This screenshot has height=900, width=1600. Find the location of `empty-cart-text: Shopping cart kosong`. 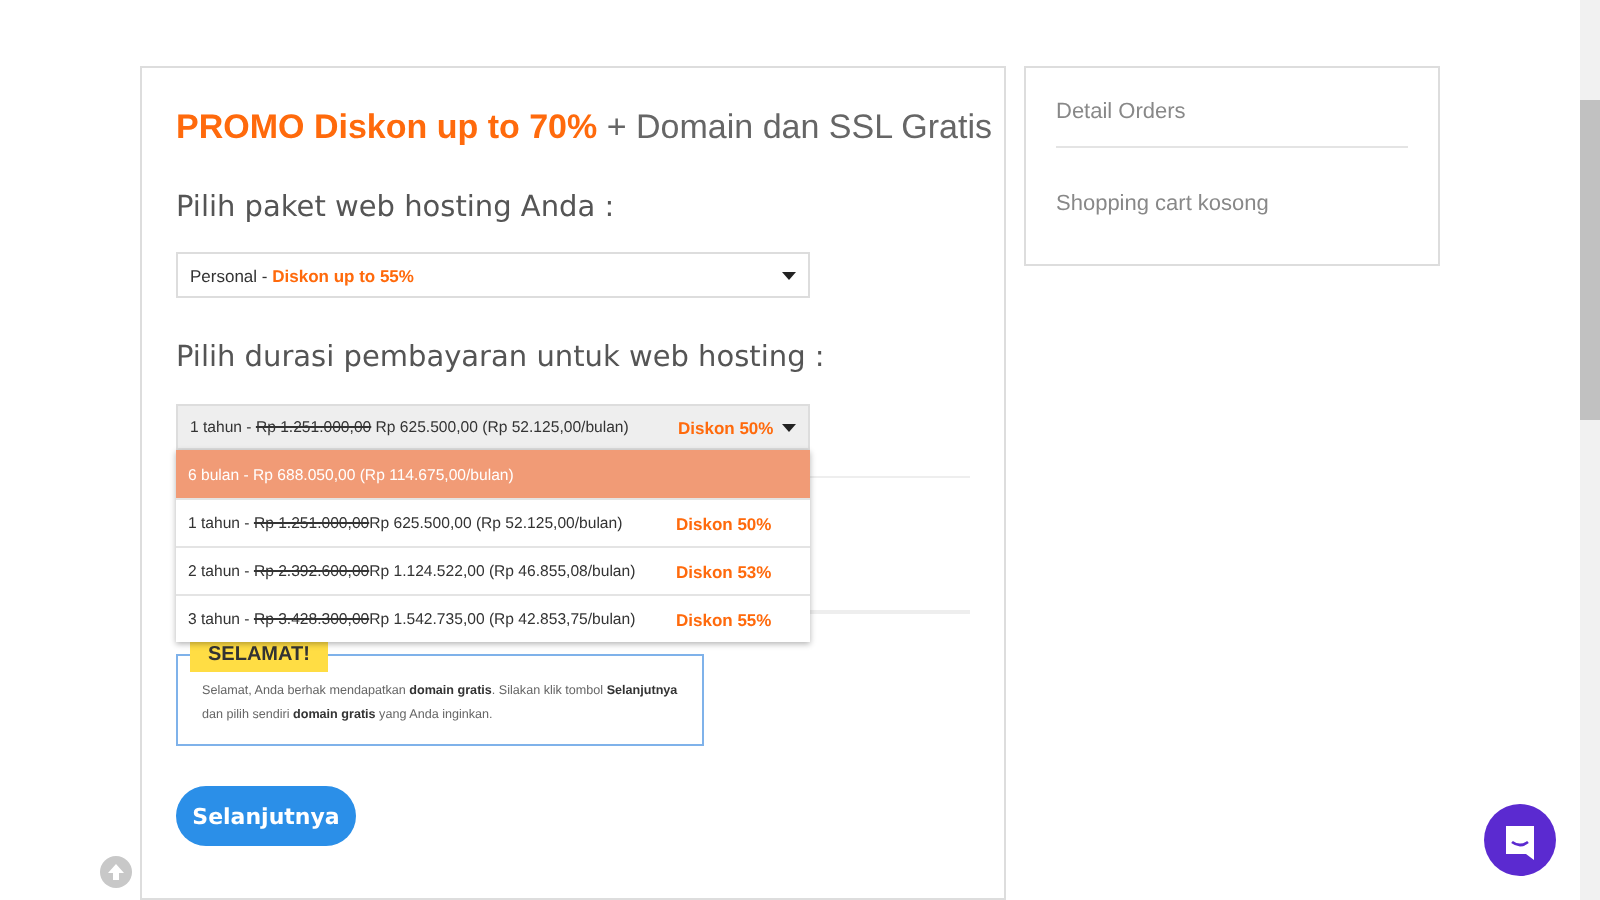

empty-cart-text: Shopping cart kosong is located at coordinates (1163, 203).